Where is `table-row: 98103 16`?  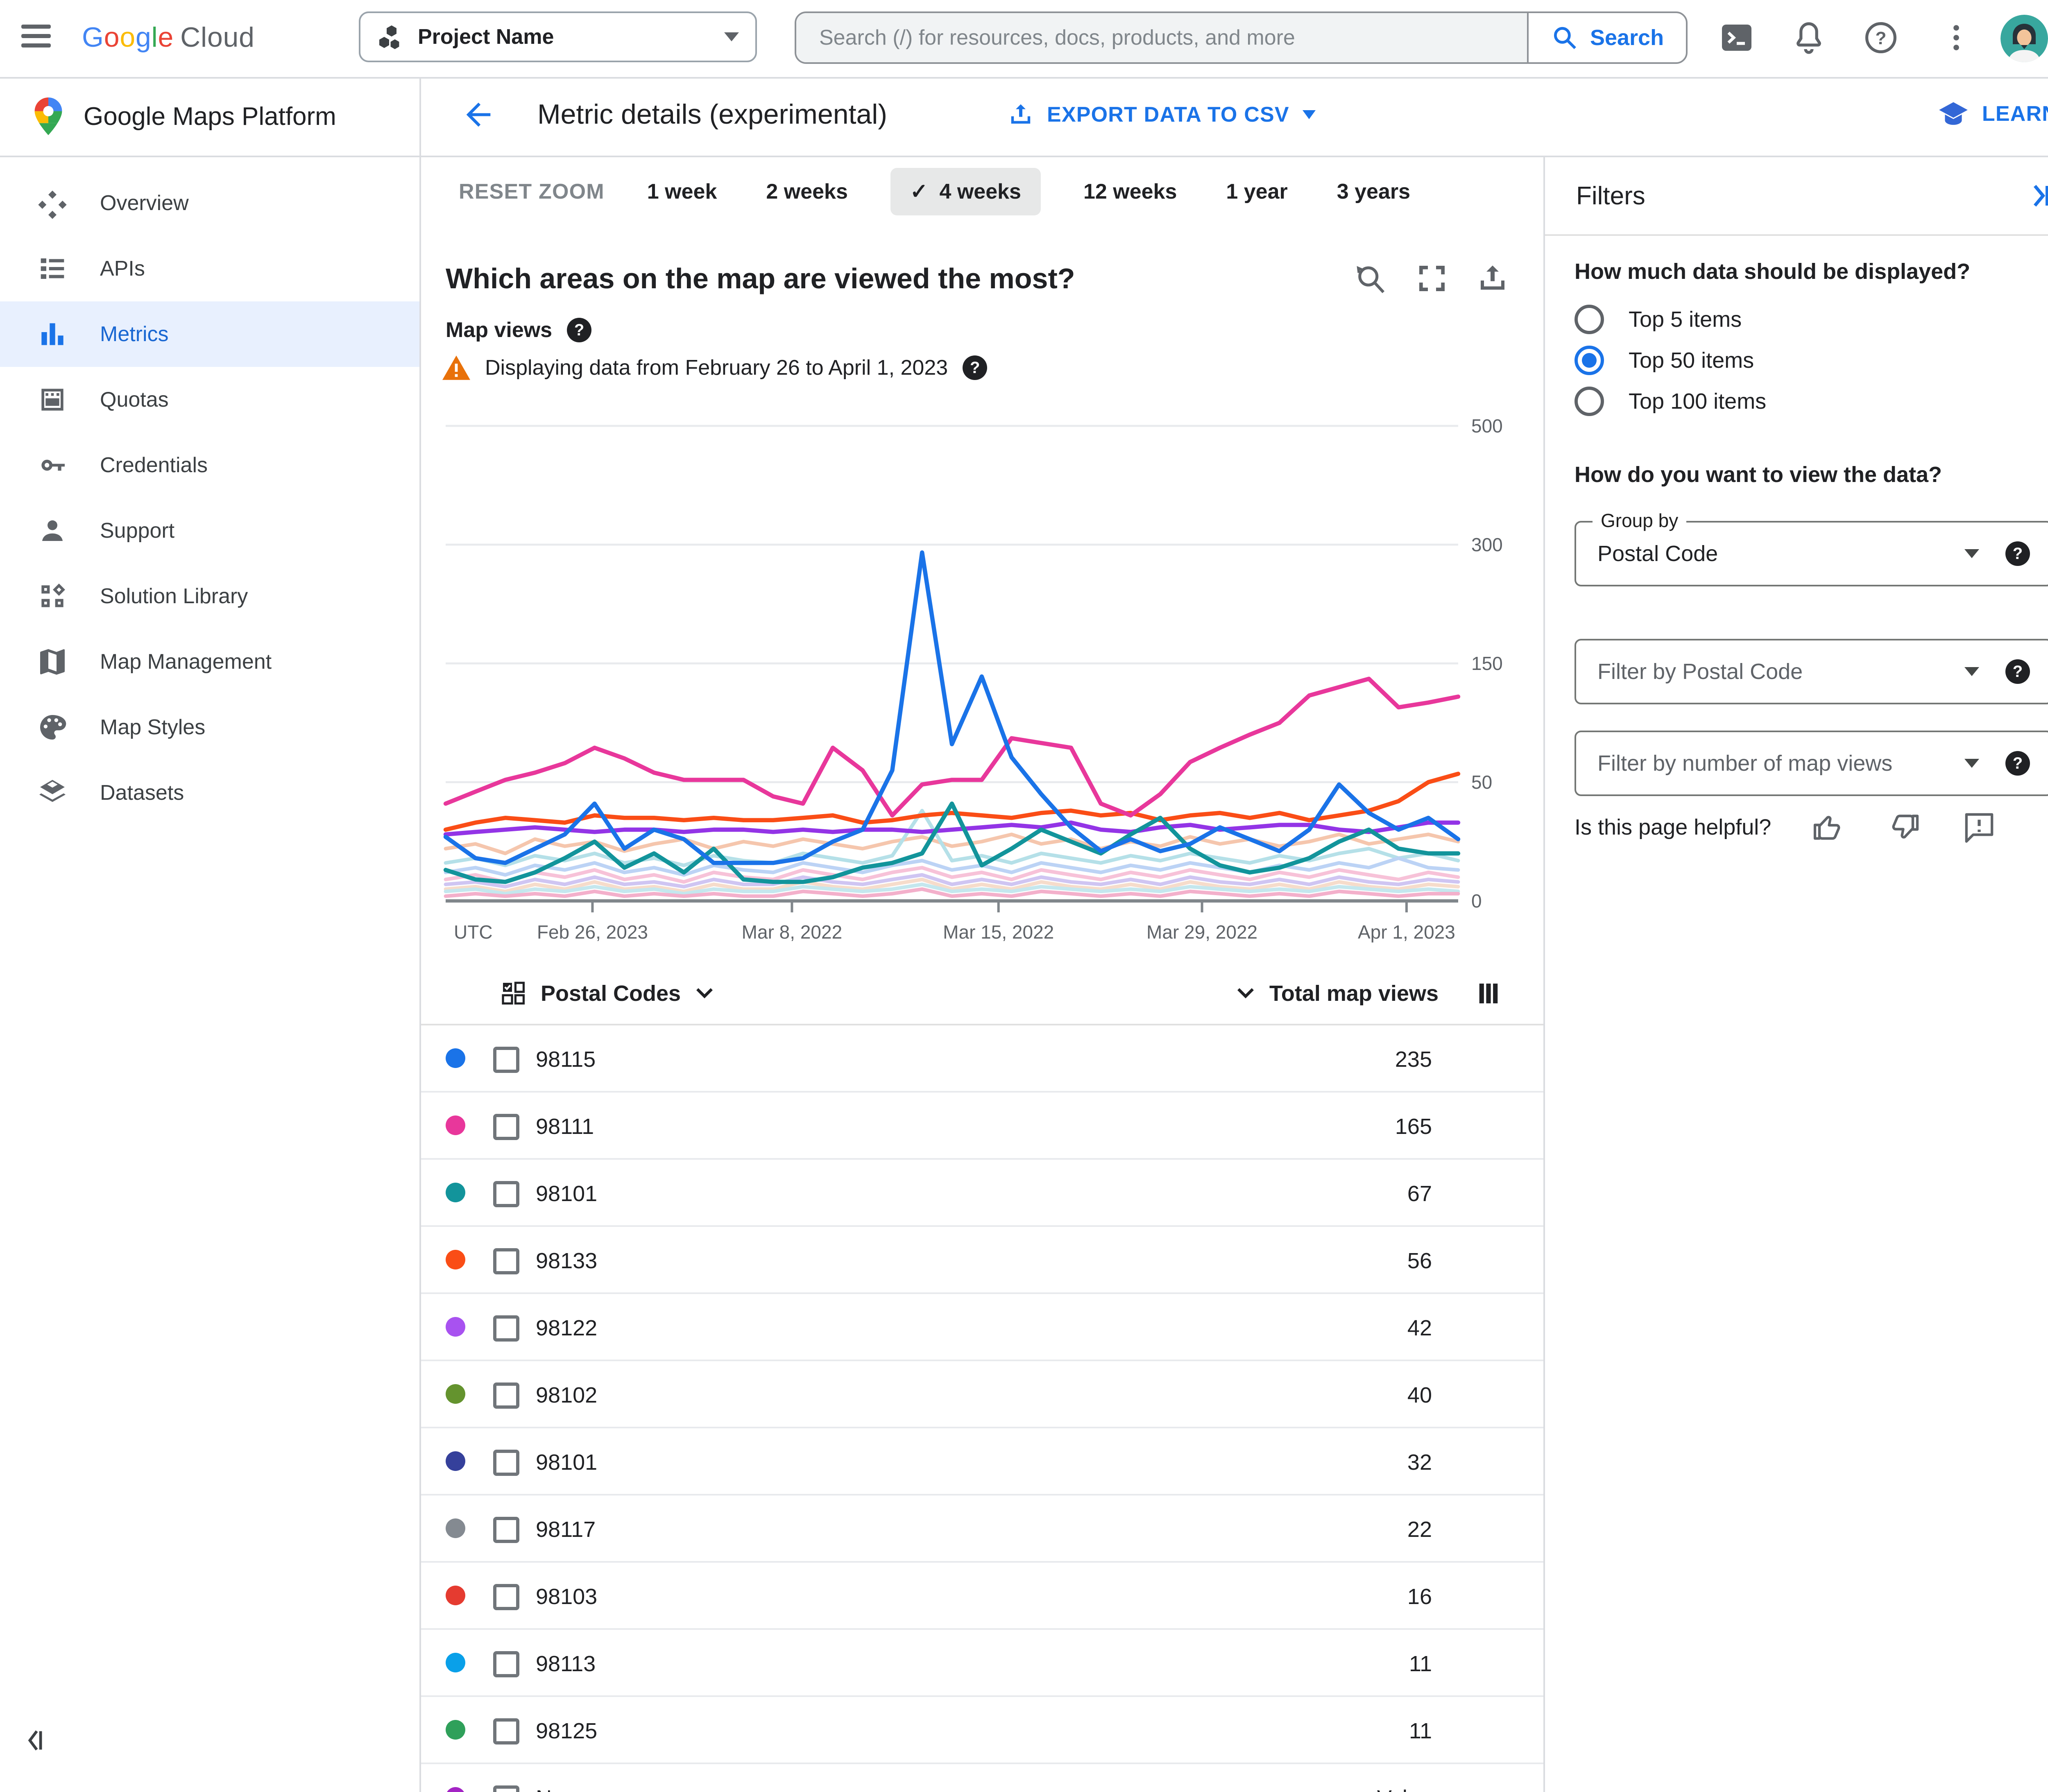
table-row: 98103 16 is located at coordinates (982, 1596).